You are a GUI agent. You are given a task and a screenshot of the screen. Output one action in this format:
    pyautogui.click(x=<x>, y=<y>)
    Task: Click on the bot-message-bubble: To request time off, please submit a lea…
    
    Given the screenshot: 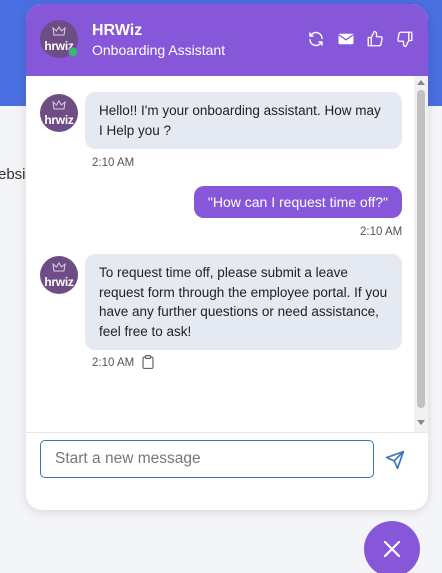 What is the action you would take?
    pyautogui.click(x=243, y=302)
    